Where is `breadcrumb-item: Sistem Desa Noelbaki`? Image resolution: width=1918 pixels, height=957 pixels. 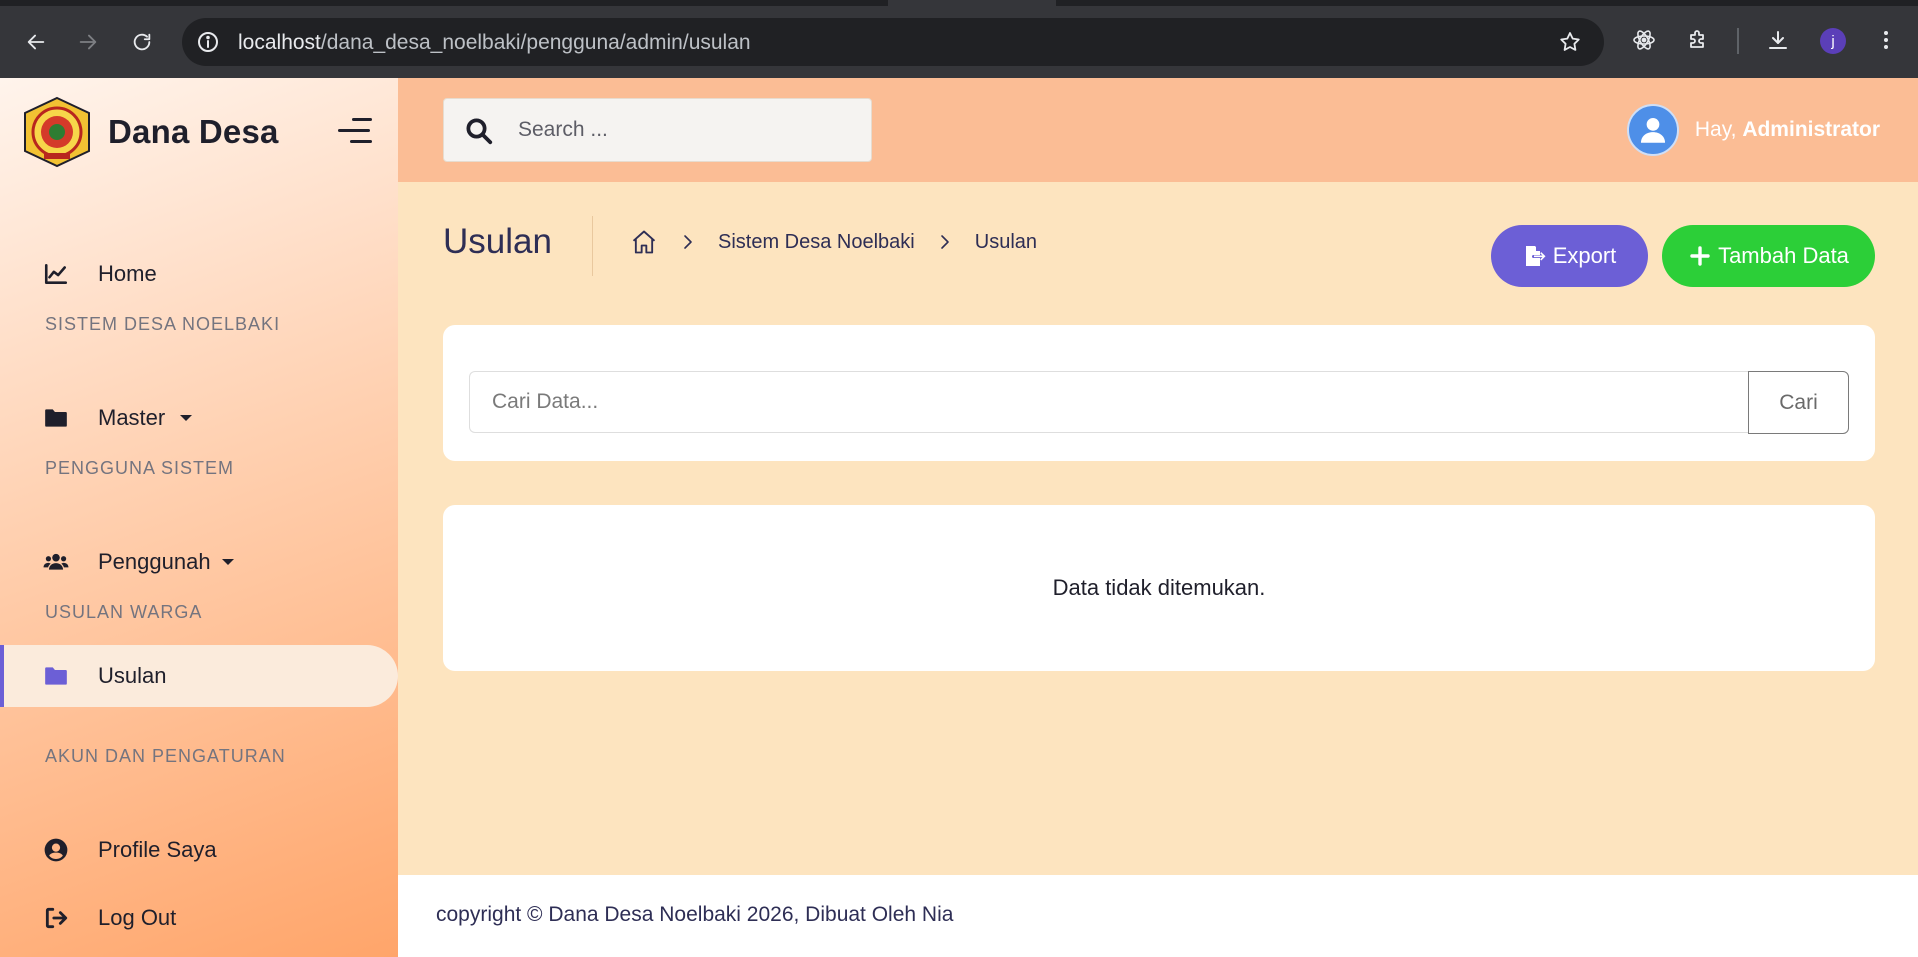
breadcrumb-item: Sistem Desa Noelbaki is located at coordinates (816, 242).